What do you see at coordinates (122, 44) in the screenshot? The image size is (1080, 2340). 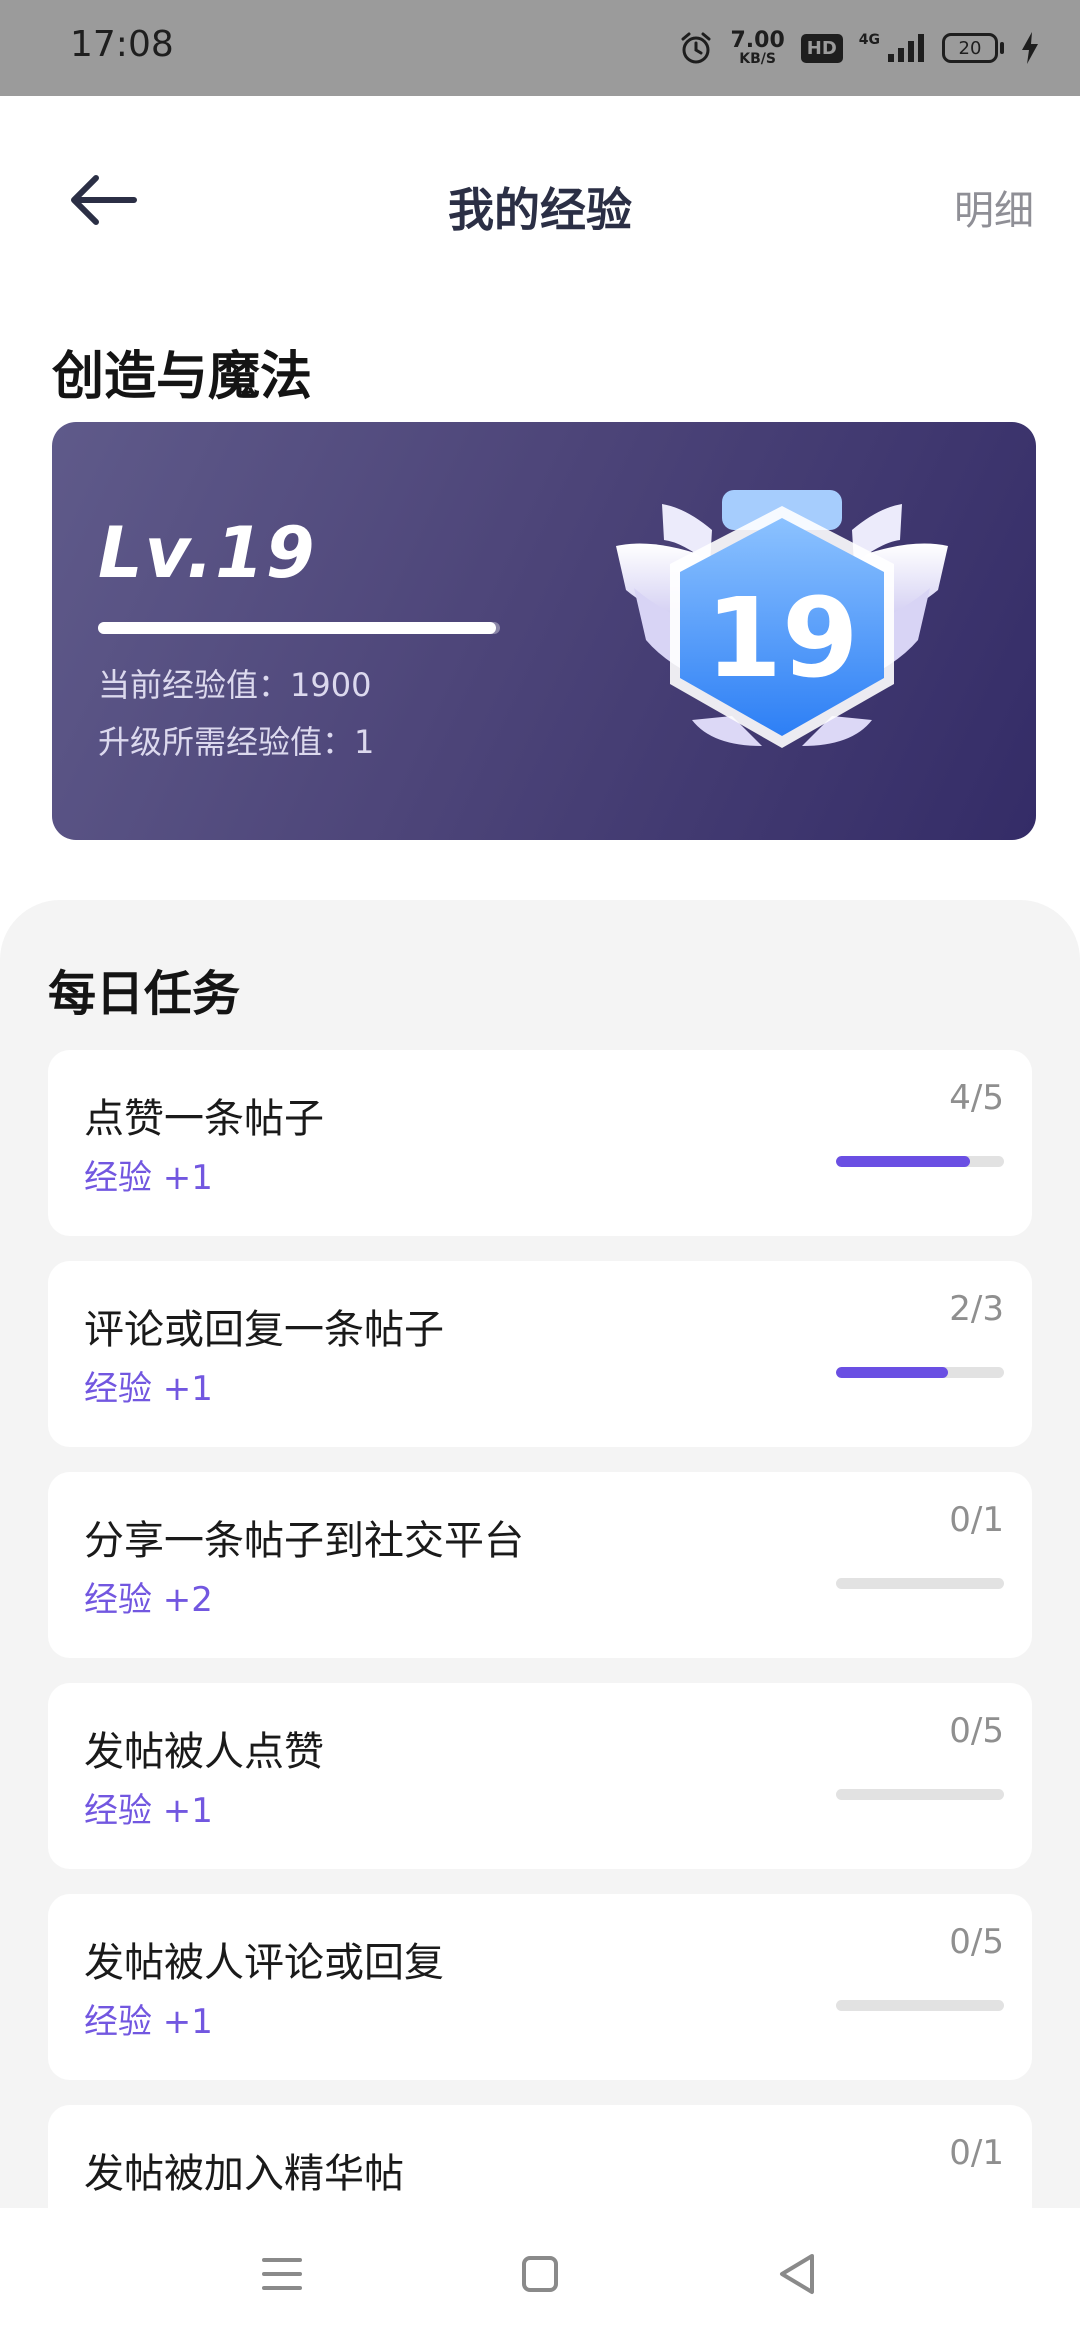 I see `status-time: 17:08` at bounding box center [122, 44].